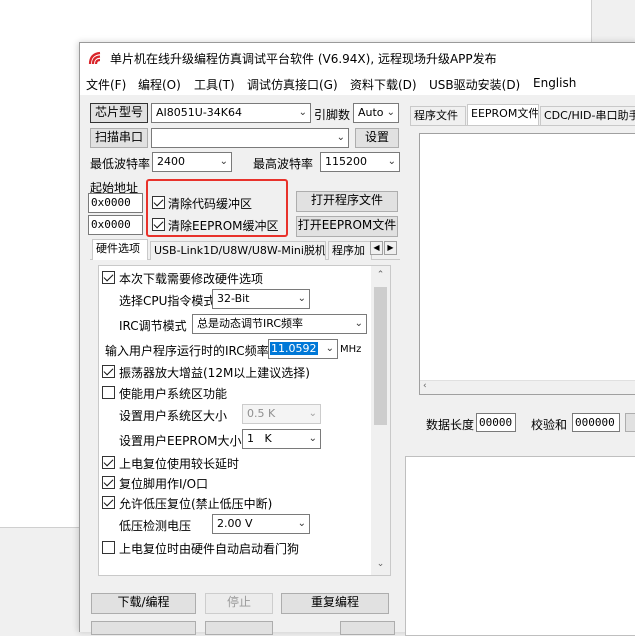 This screenshot has height=636, width=635. What do you see at coordinates (261, 524) in the screenshot?
I see `low-voltage-select: 2.00 V ⌄` at bounding box center [261, 524].